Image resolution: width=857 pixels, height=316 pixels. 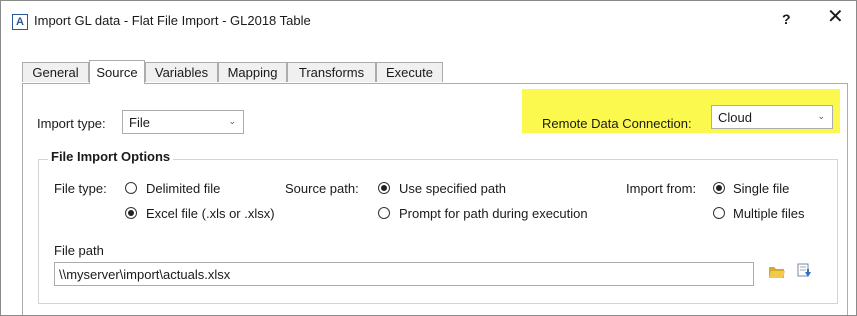 What do you see at coordinates (776, 272) in the screenshot?
I see `folder-icon` at bounding box center [776, 272].